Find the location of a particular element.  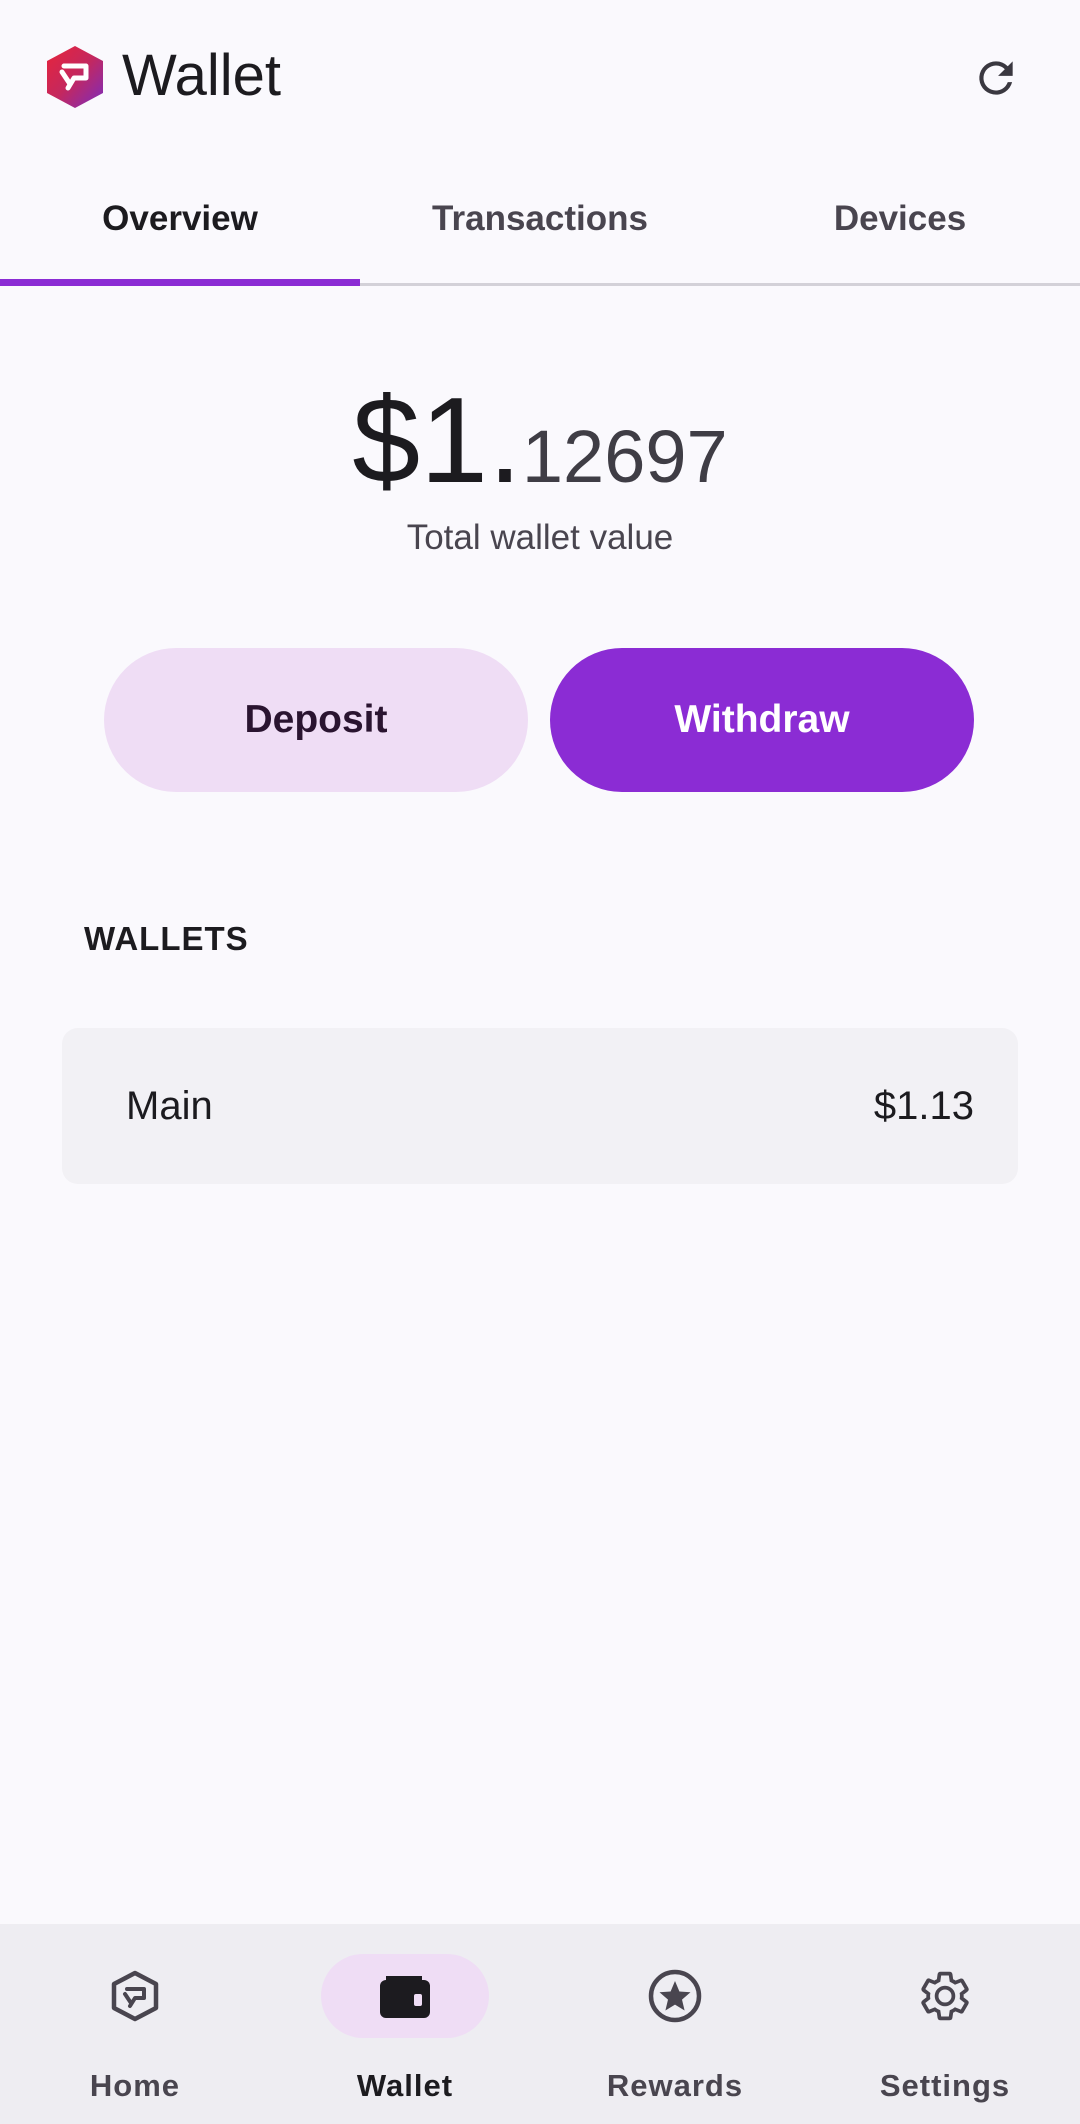

nav-label: Home is located at coordinates (135, 2085).